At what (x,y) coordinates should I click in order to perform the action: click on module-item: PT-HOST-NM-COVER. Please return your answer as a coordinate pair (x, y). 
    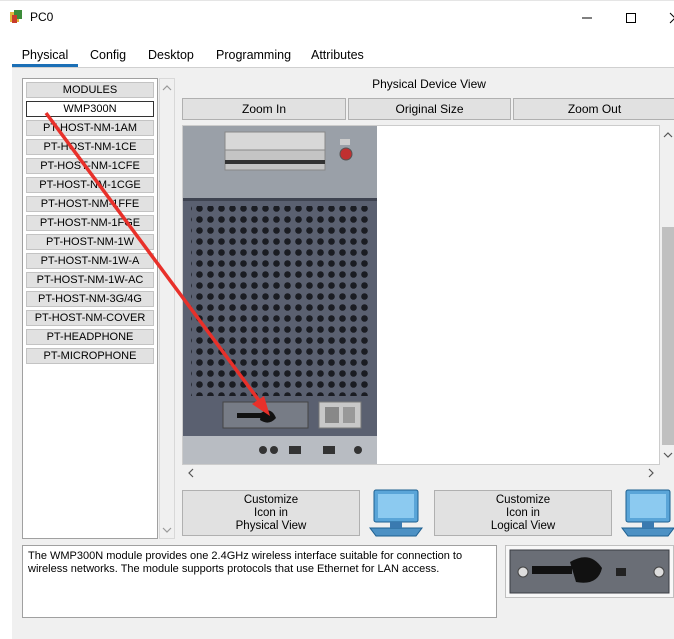
    Looking at the image, I should click on (90, 318).